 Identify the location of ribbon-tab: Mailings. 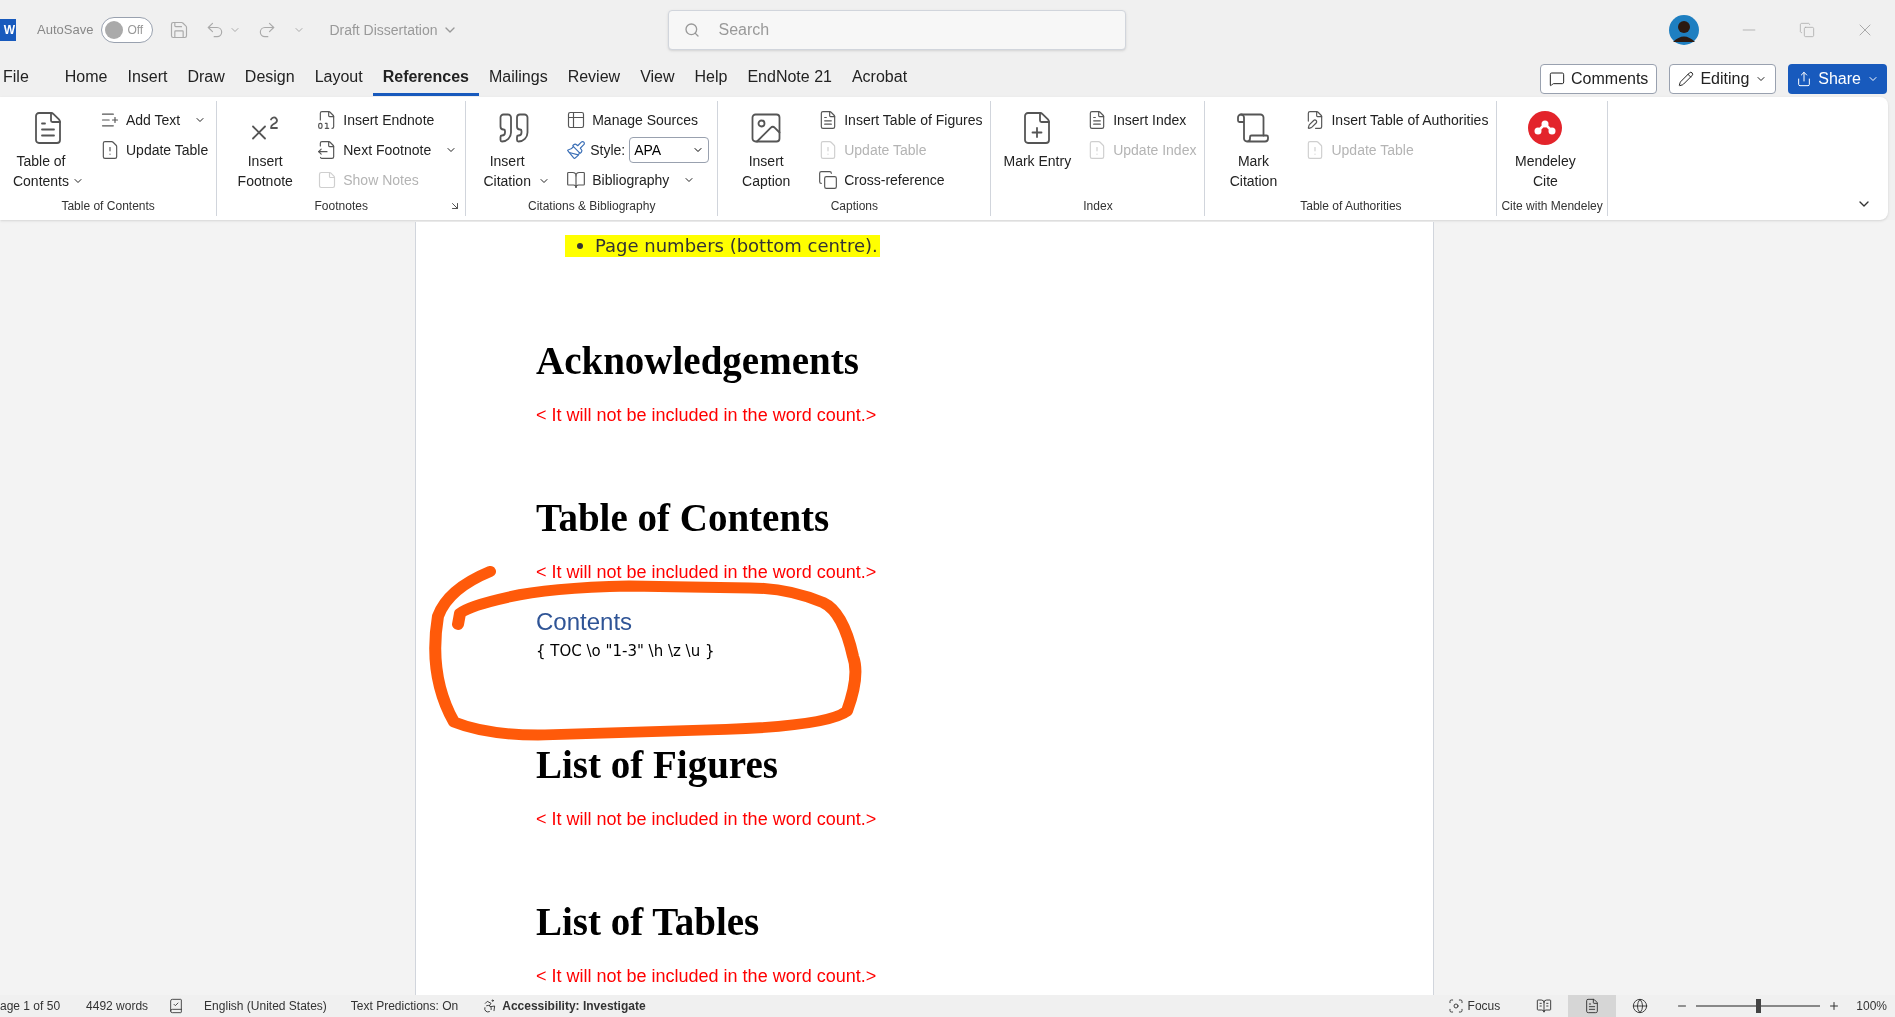
(518, 78).